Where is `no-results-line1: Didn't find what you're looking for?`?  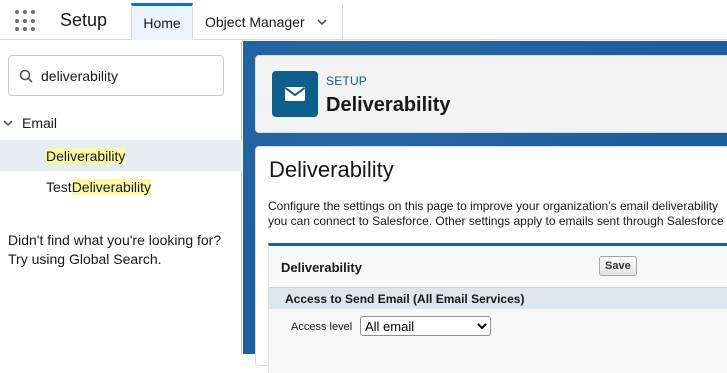 no-results-line1: Didn't find what you're looking for? is located at coordinates (115, 240).